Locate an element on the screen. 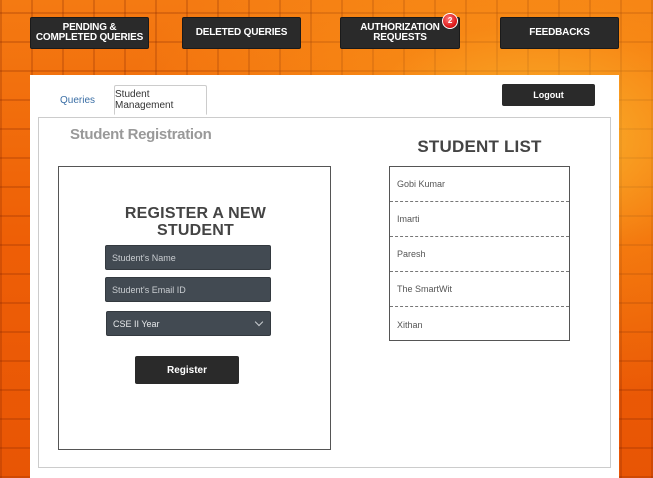 Image resolution: width=653 pixels, height=478 pixels. chevron-down-icon is located at coordinates (259, 322).